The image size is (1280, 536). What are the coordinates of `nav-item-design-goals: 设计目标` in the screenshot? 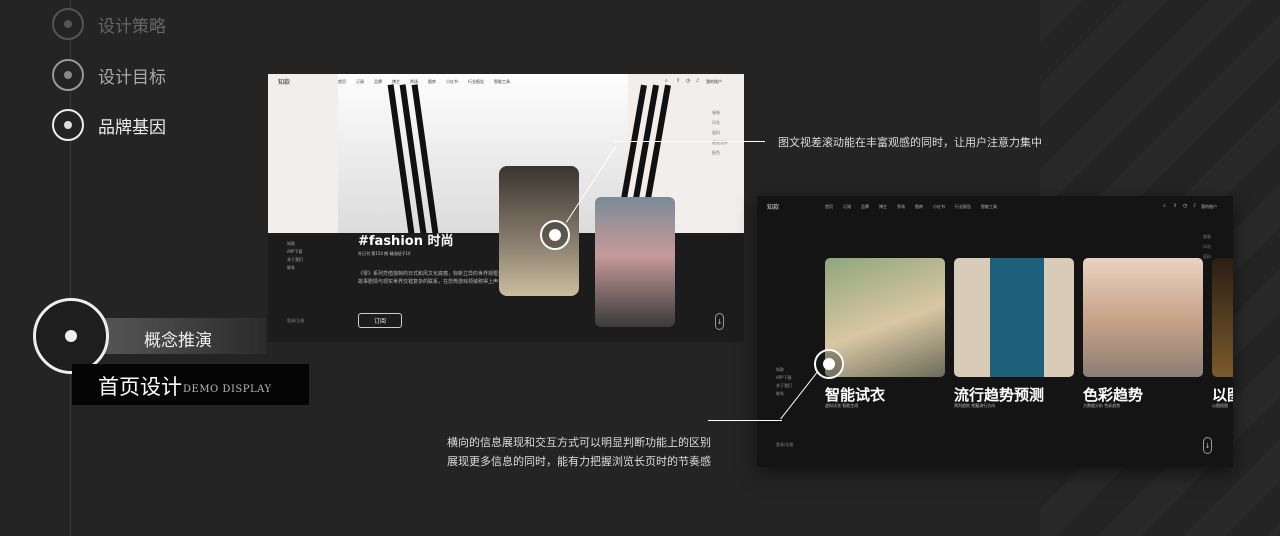 It's located at (109, 75).